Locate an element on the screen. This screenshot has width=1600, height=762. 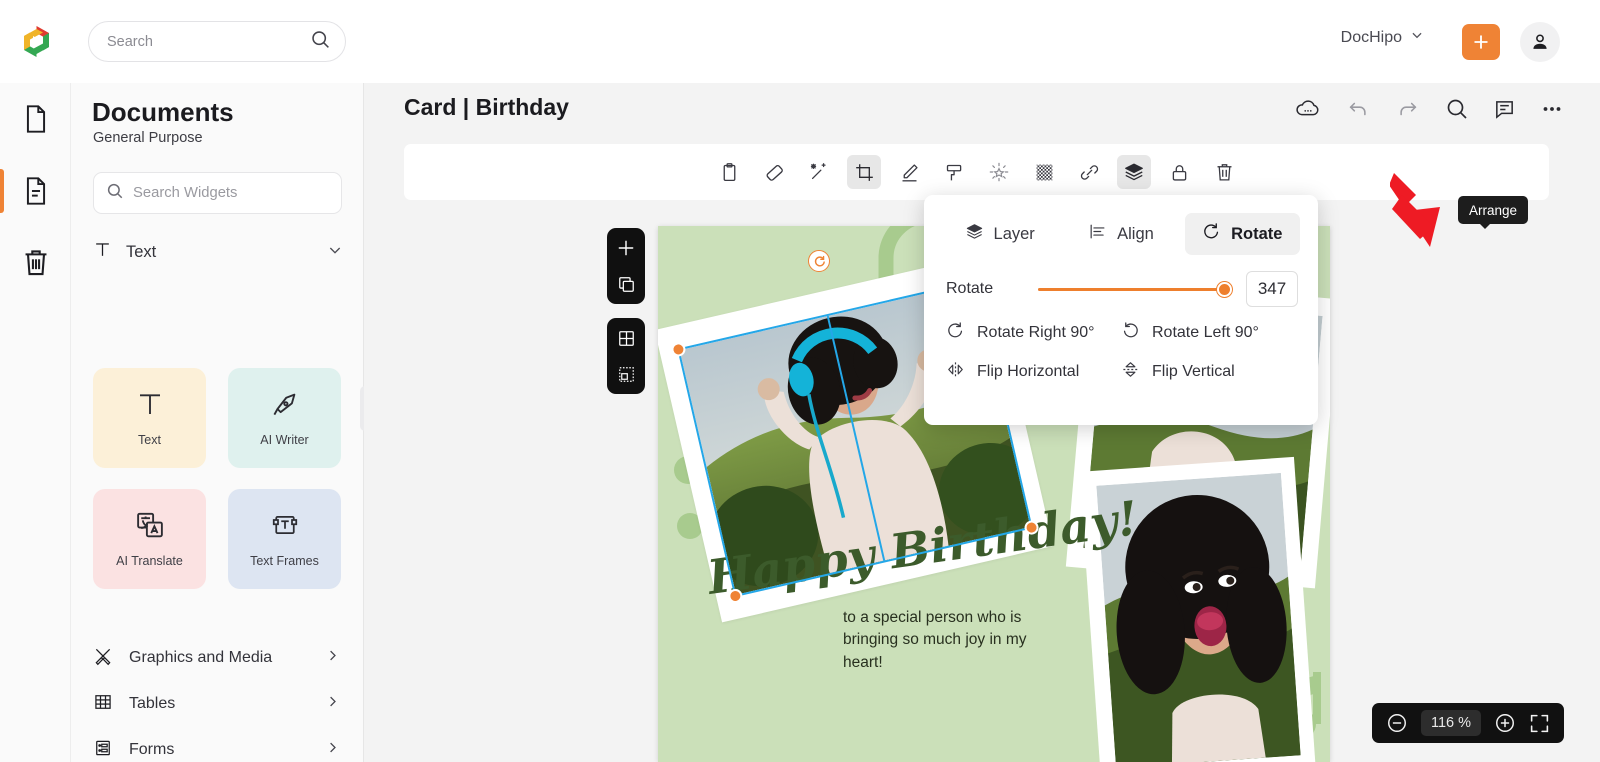
action-rotate-right-90: Rotate Right 90° is located at coordinates (1033, 333).